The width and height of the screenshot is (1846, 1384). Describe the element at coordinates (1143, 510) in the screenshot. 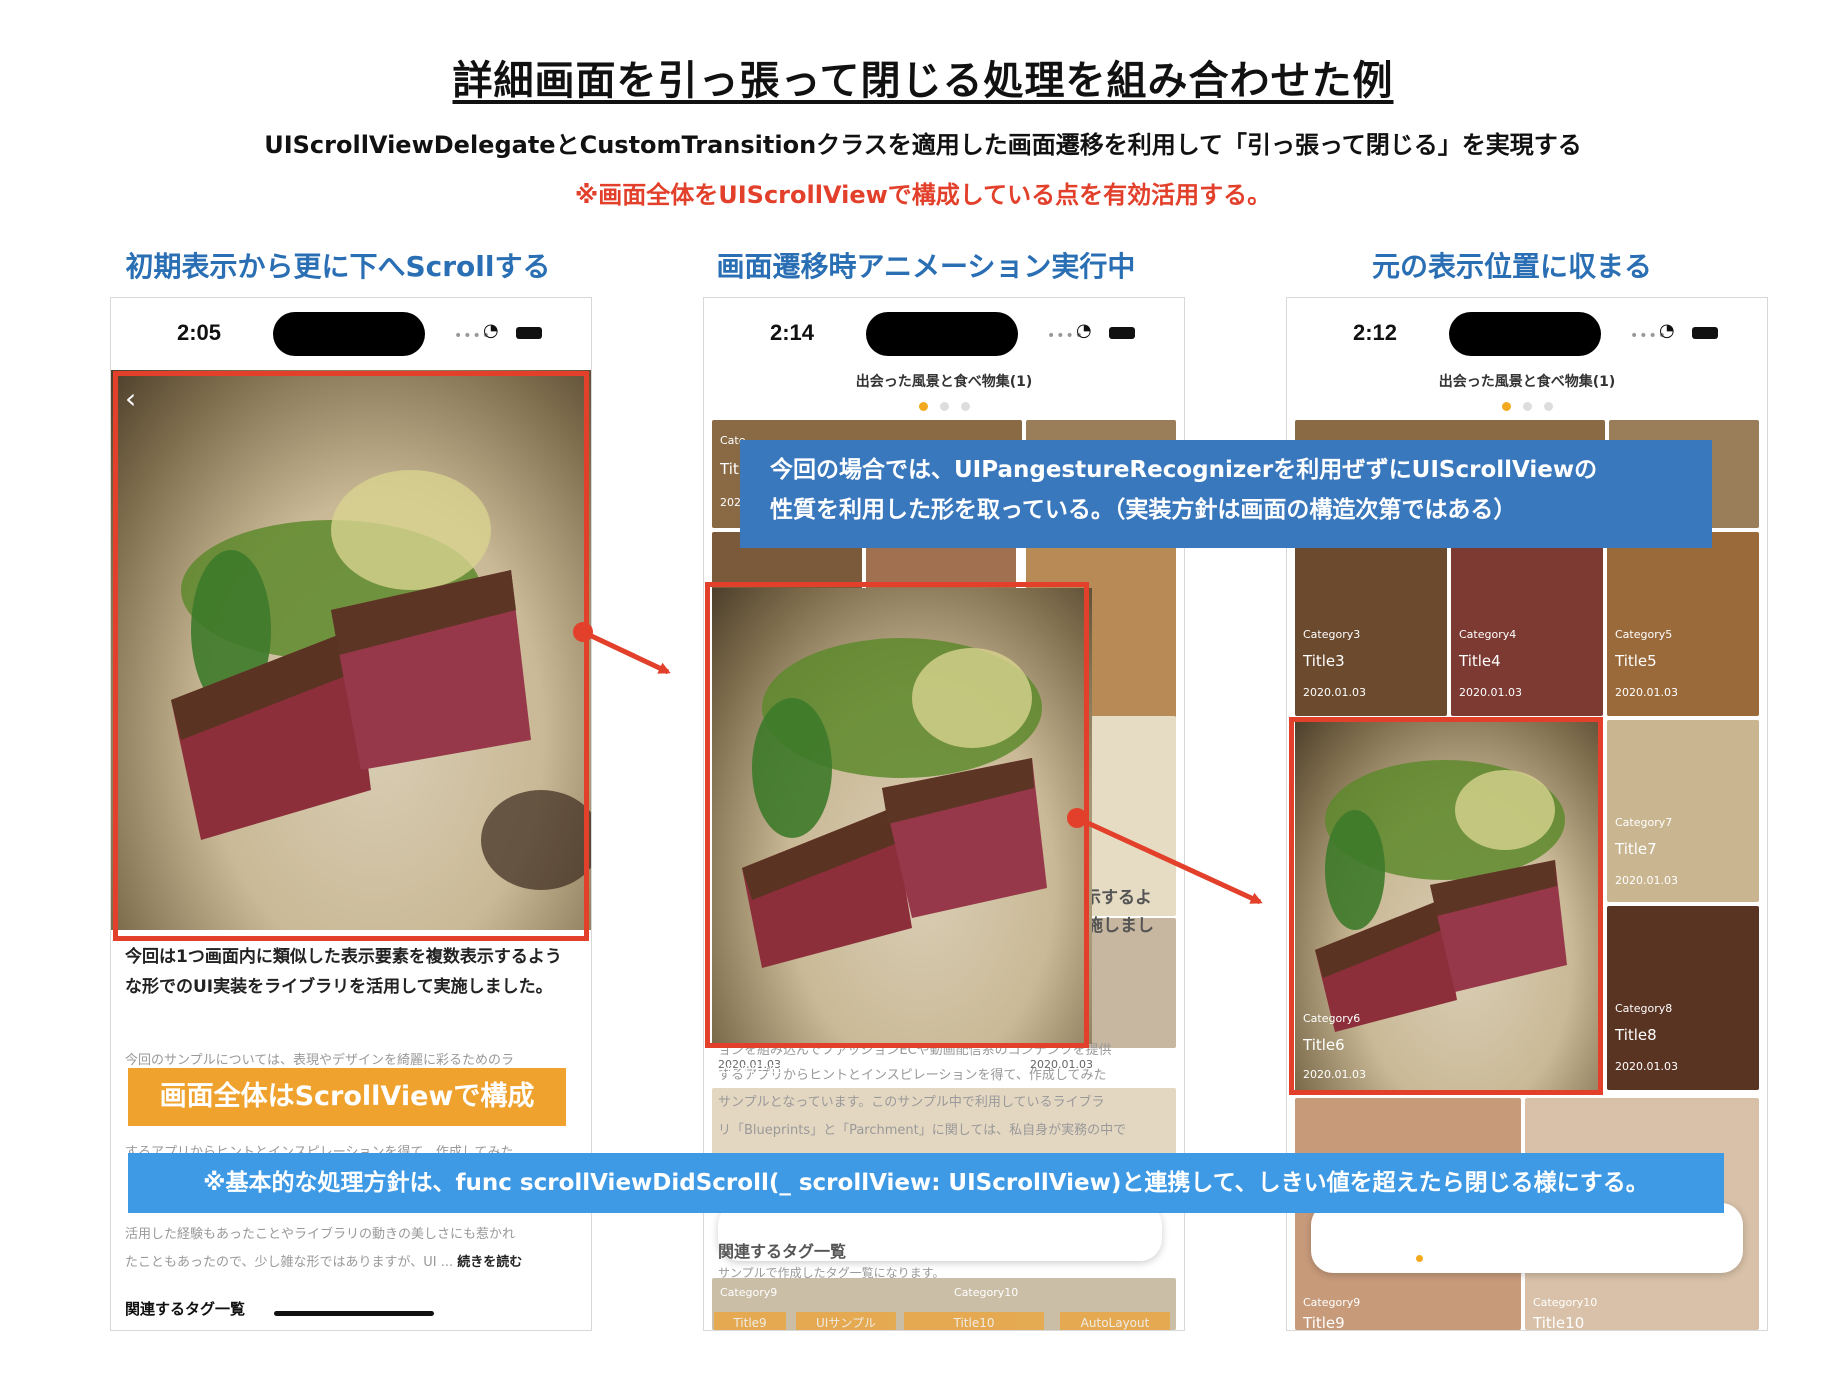

I see `blue-callout-line-2: 性質を利用した形を取っている。（実装方針は画面の構造次第ではある）` at that location.